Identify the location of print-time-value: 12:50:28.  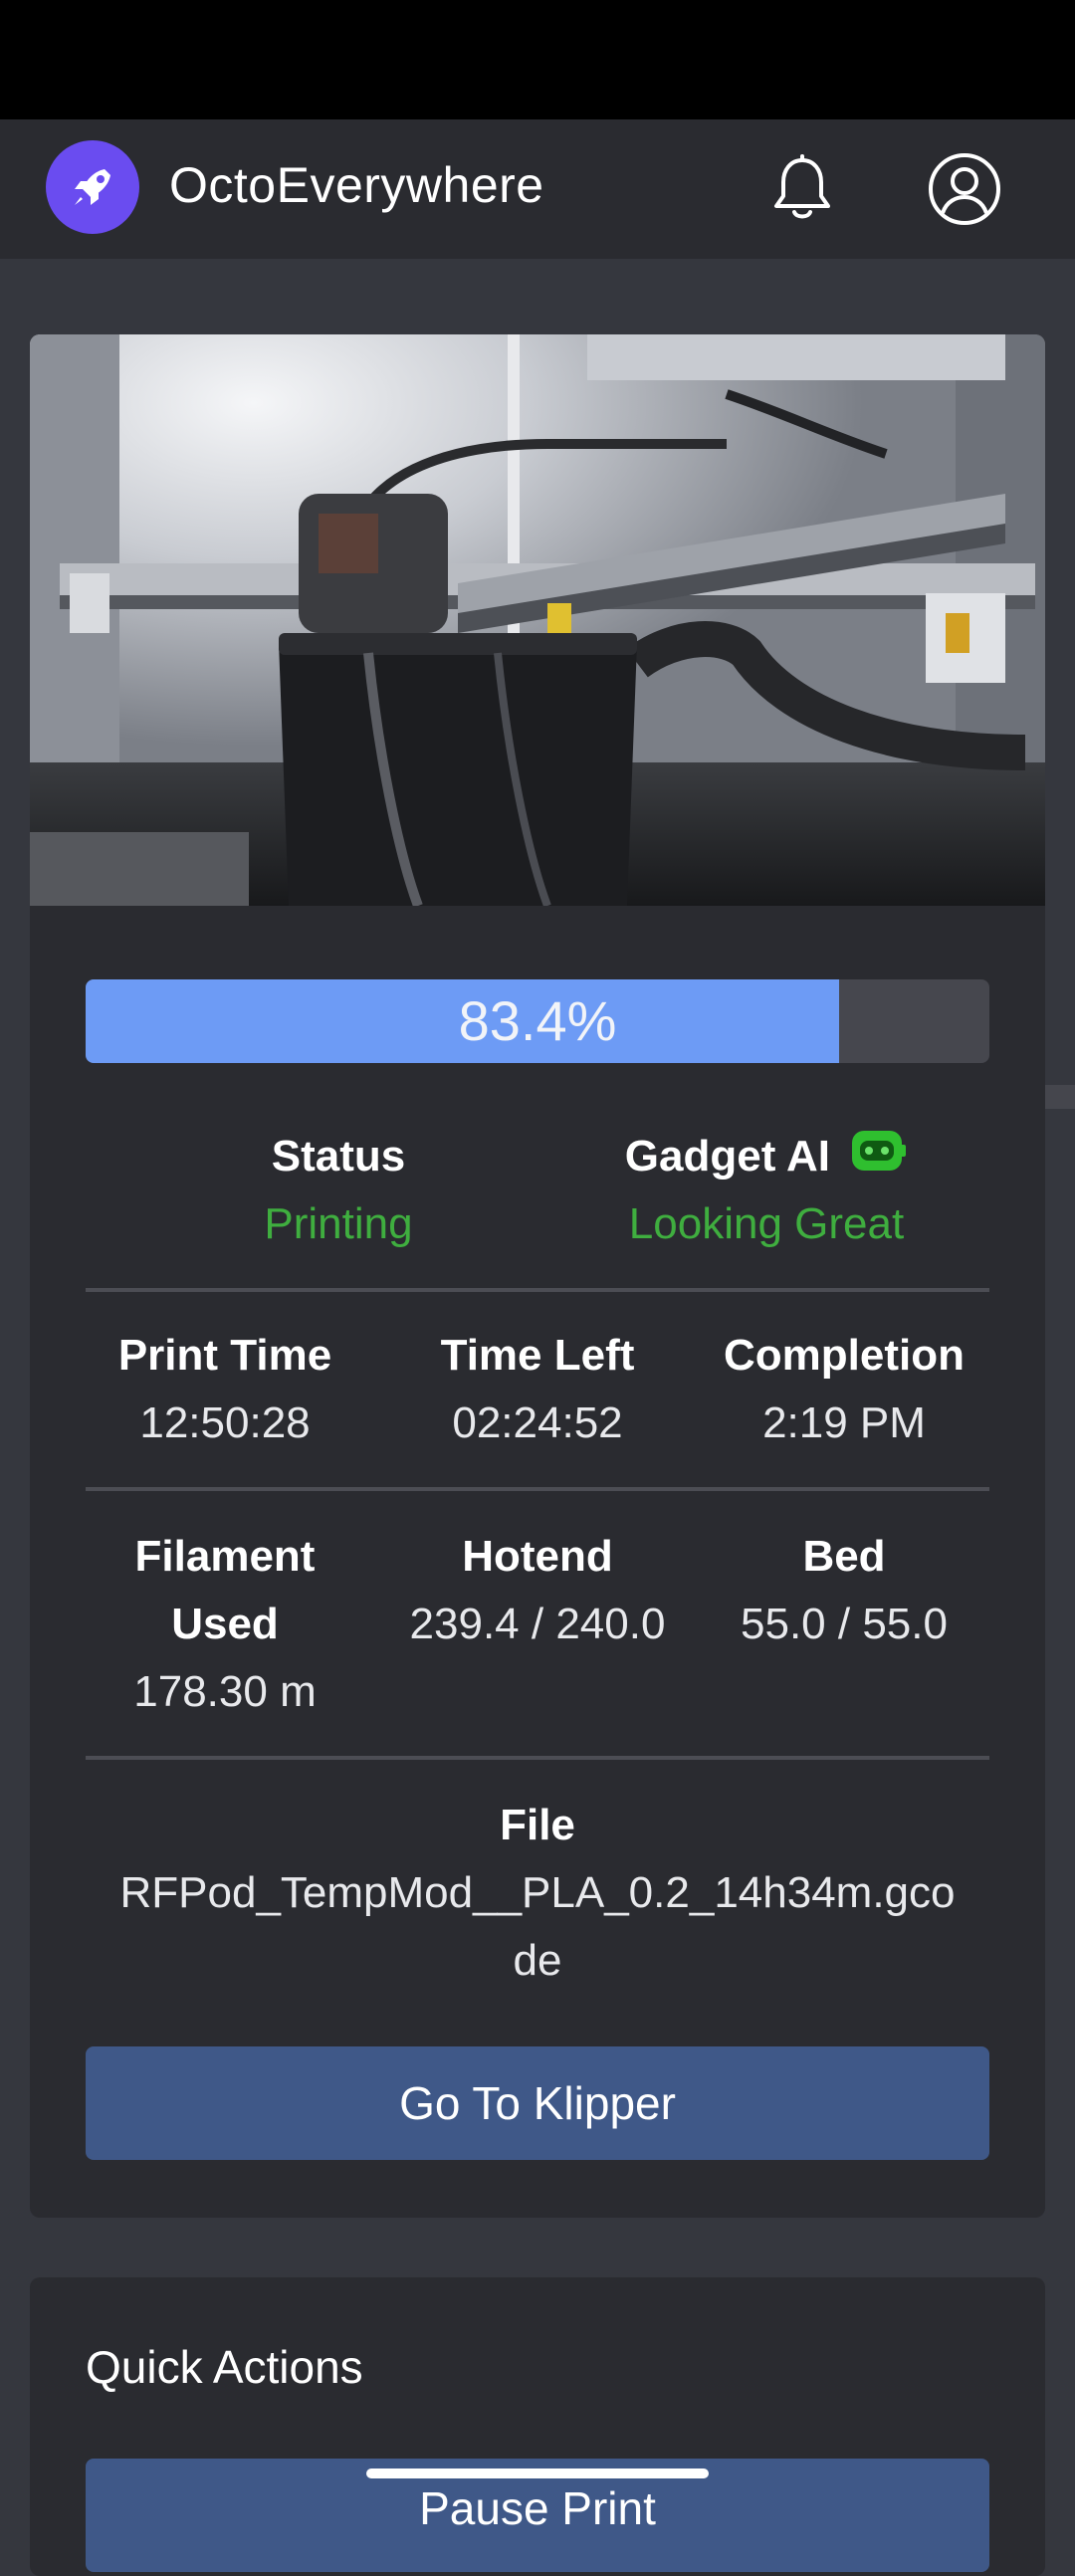
(225, 1422).